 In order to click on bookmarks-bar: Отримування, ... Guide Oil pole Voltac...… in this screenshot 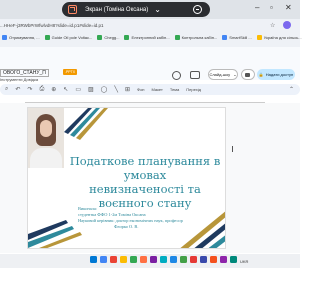, I will do `click(151, 37)`.